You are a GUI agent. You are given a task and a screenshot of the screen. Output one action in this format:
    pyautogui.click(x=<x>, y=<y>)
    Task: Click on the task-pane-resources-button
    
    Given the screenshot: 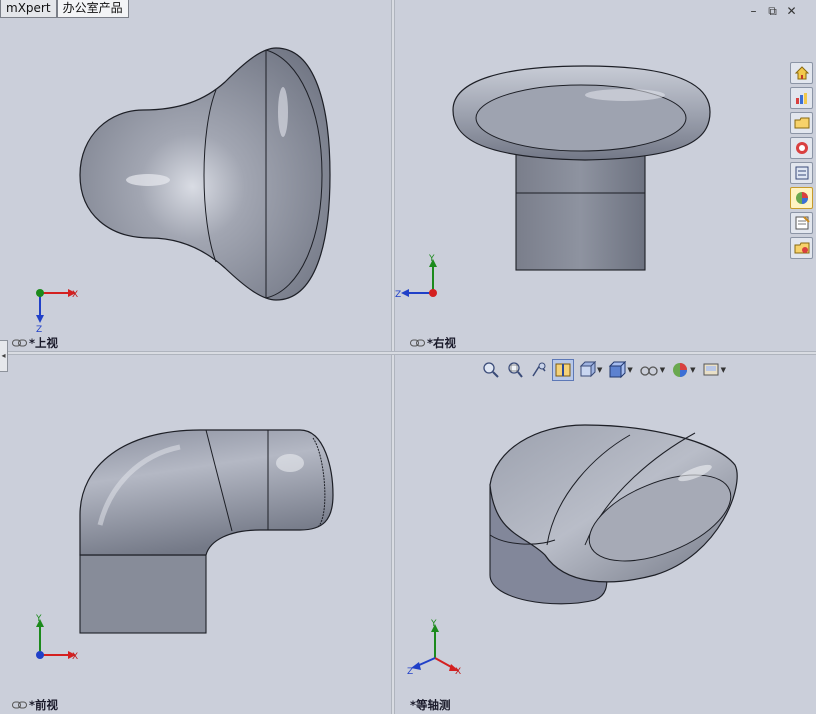 What is the action you would take?
    pyautogui.click(x=801, y=98)
    